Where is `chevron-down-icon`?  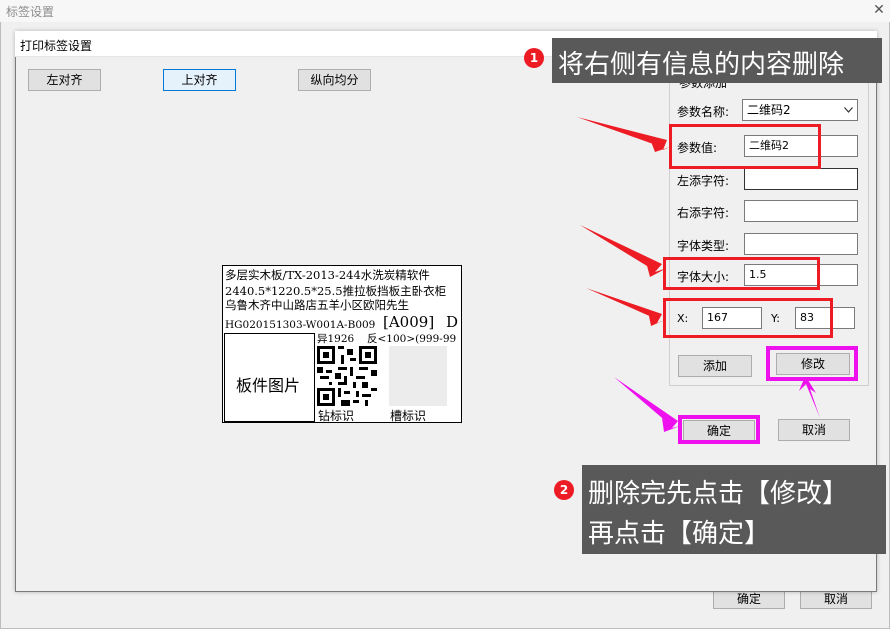
chevron-down-icon is located at coordinates (848, 110).